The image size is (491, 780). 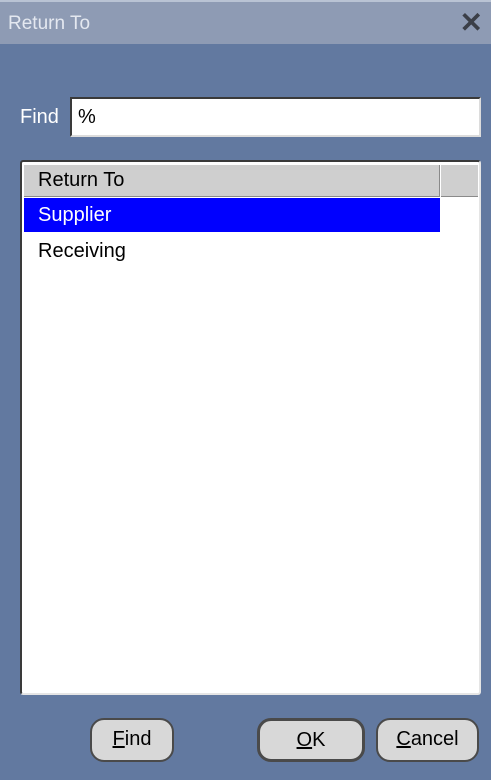 I want to click on title-bar: Return To ✕, so click(x=245, y=22).